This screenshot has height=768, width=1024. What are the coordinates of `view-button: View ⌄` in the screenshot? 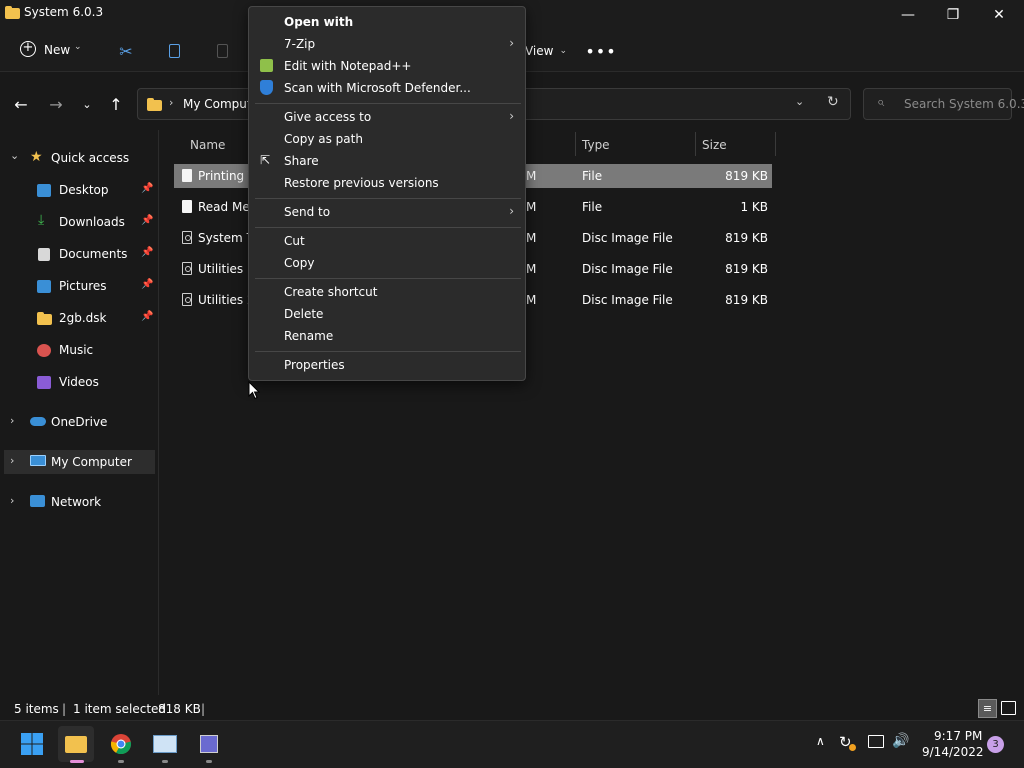 It's located at (546, 51).